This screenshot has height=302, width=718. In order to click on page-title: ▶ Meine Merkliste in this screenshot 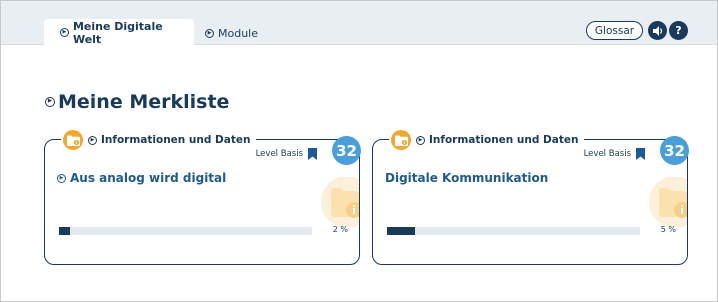, I will do `click(137, 102)`.